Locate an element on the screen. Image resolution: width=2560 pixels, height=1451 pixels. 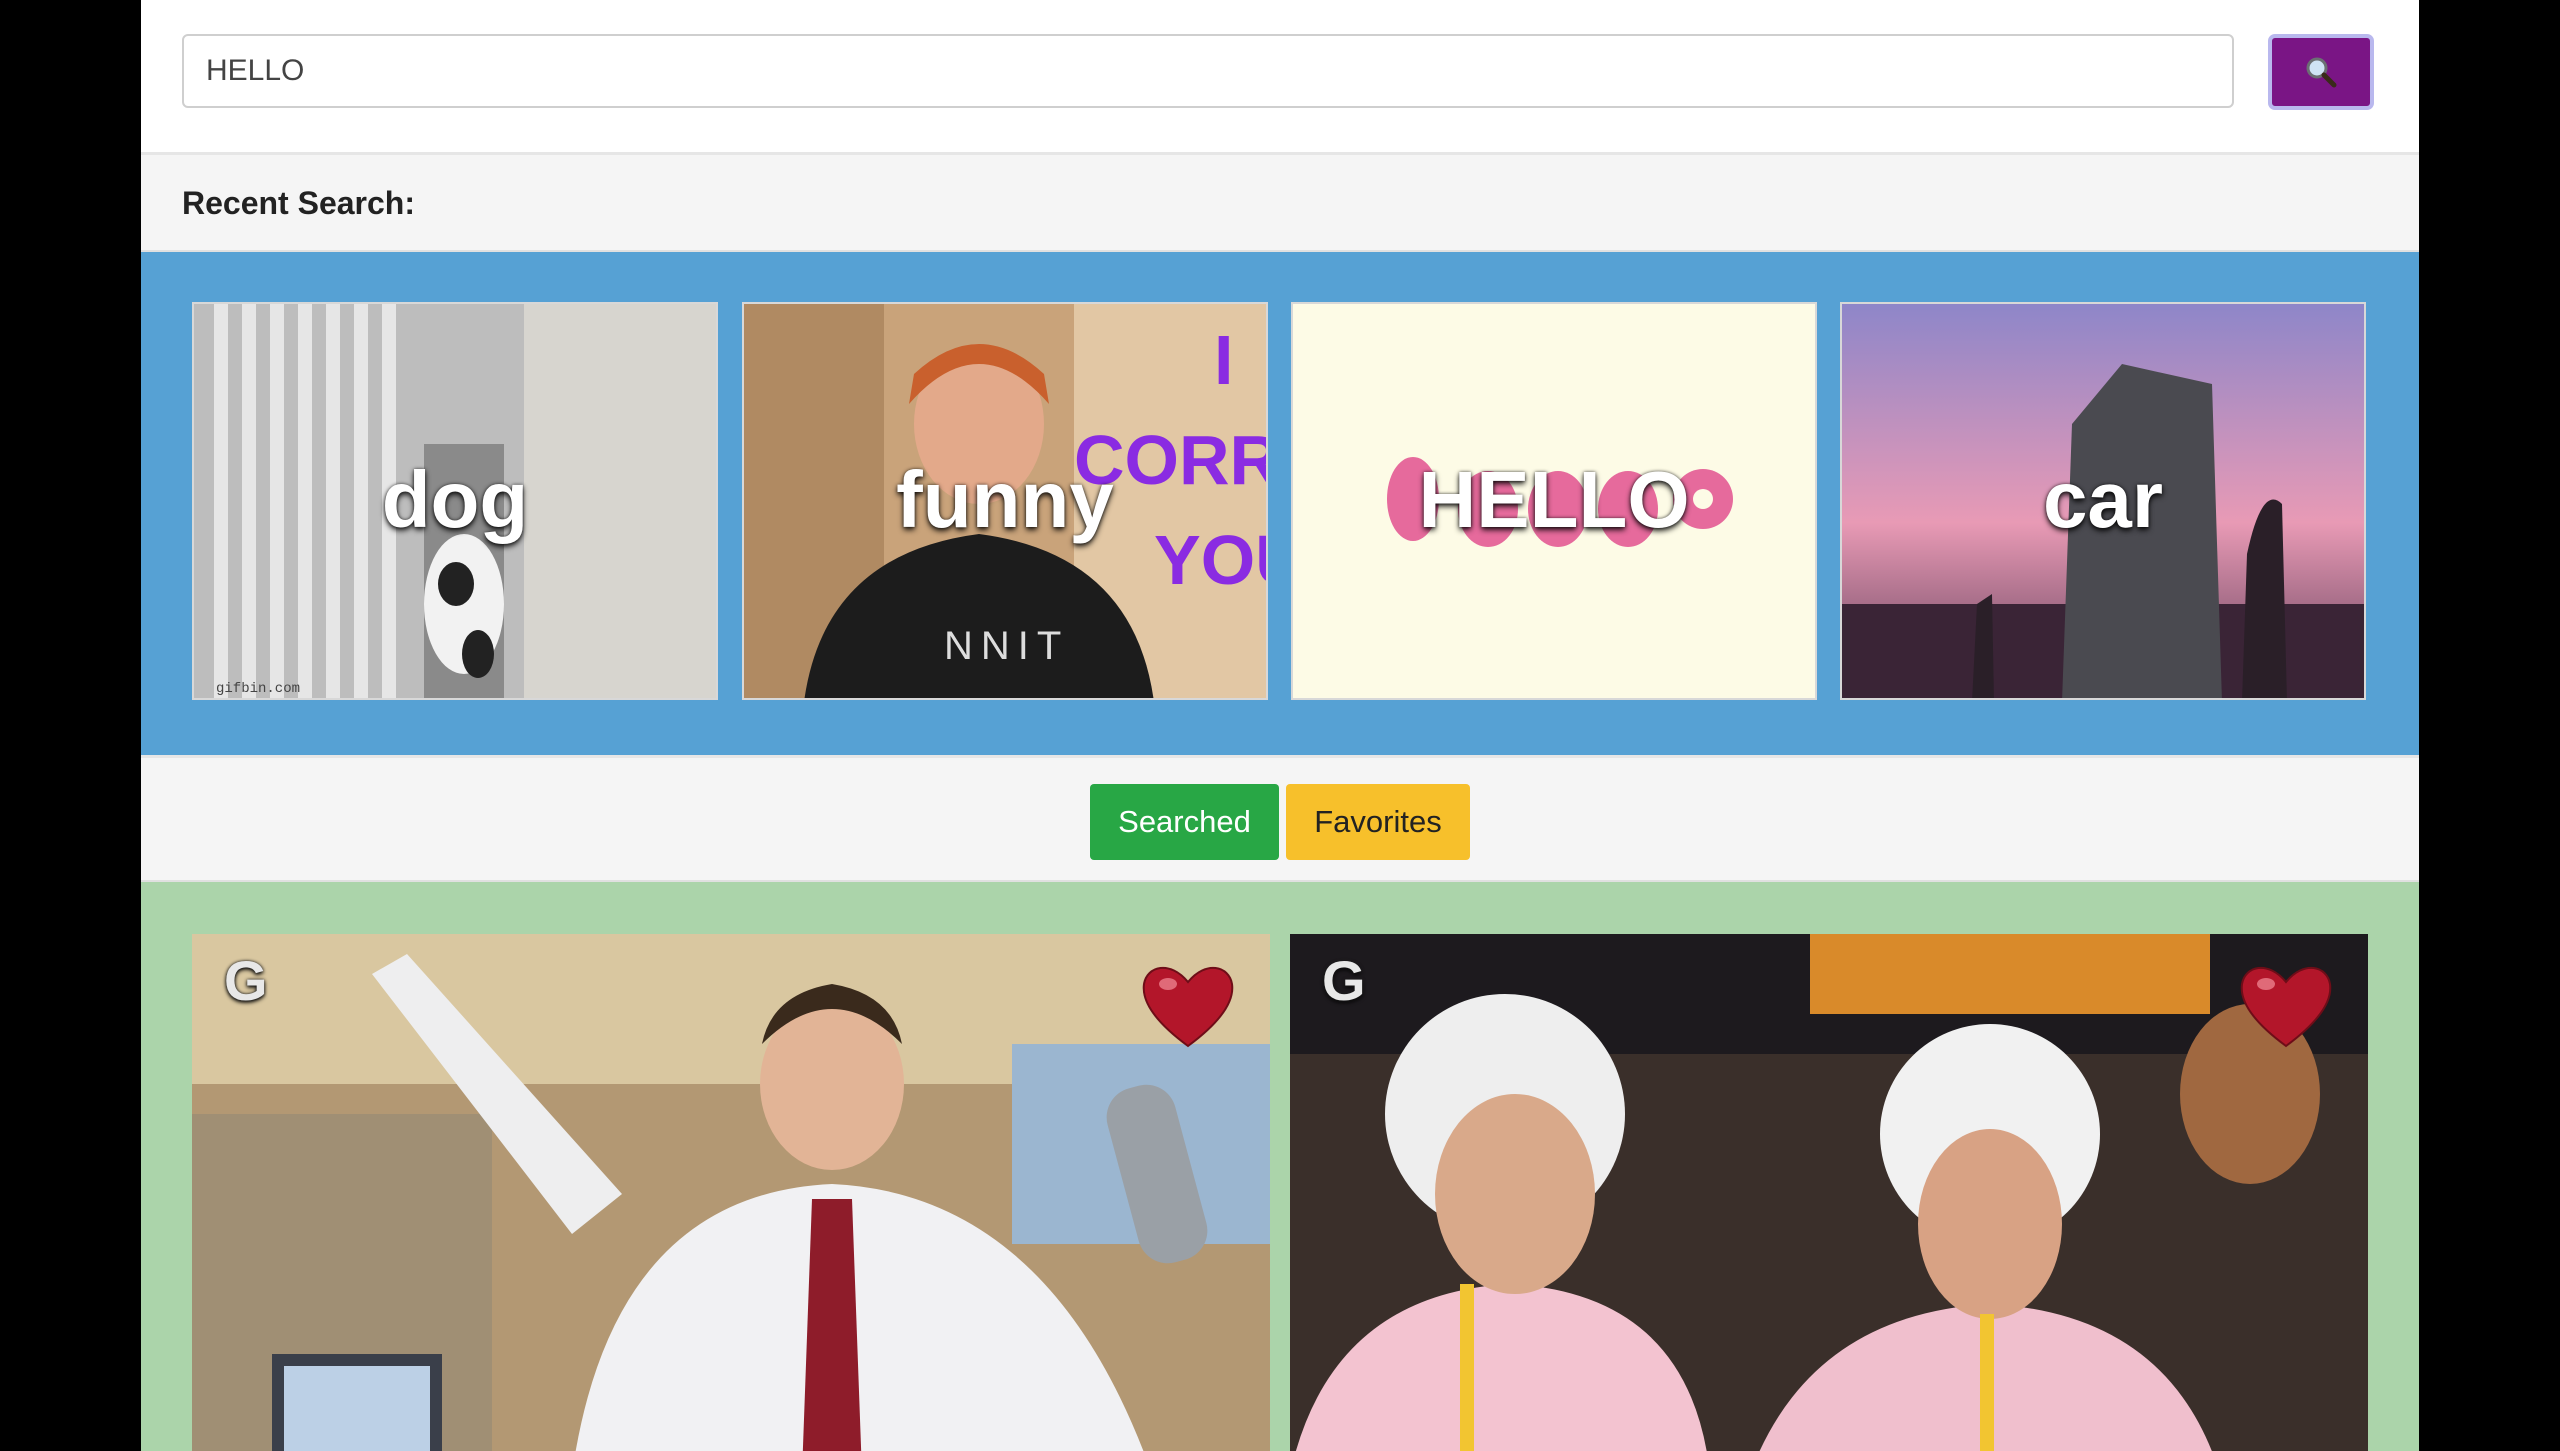
recent-search-title: Recent Search: is located at coordinates (298, 203).